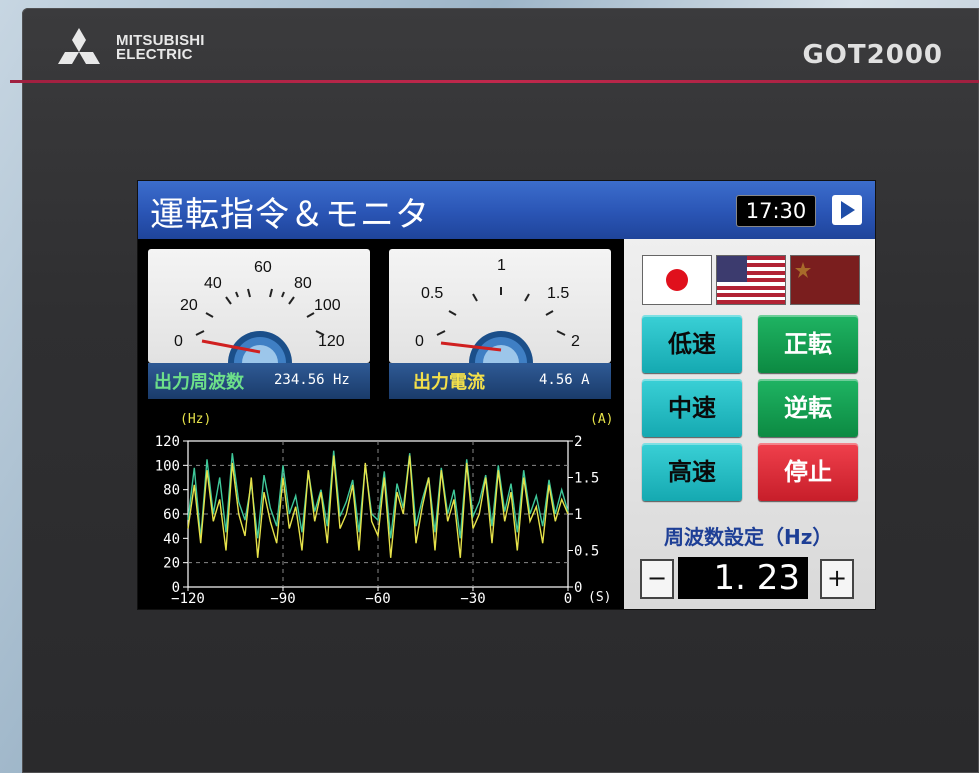  Describe the element at coordinates (378, 514) in the screenshot. I see `chart-grid` at that location.